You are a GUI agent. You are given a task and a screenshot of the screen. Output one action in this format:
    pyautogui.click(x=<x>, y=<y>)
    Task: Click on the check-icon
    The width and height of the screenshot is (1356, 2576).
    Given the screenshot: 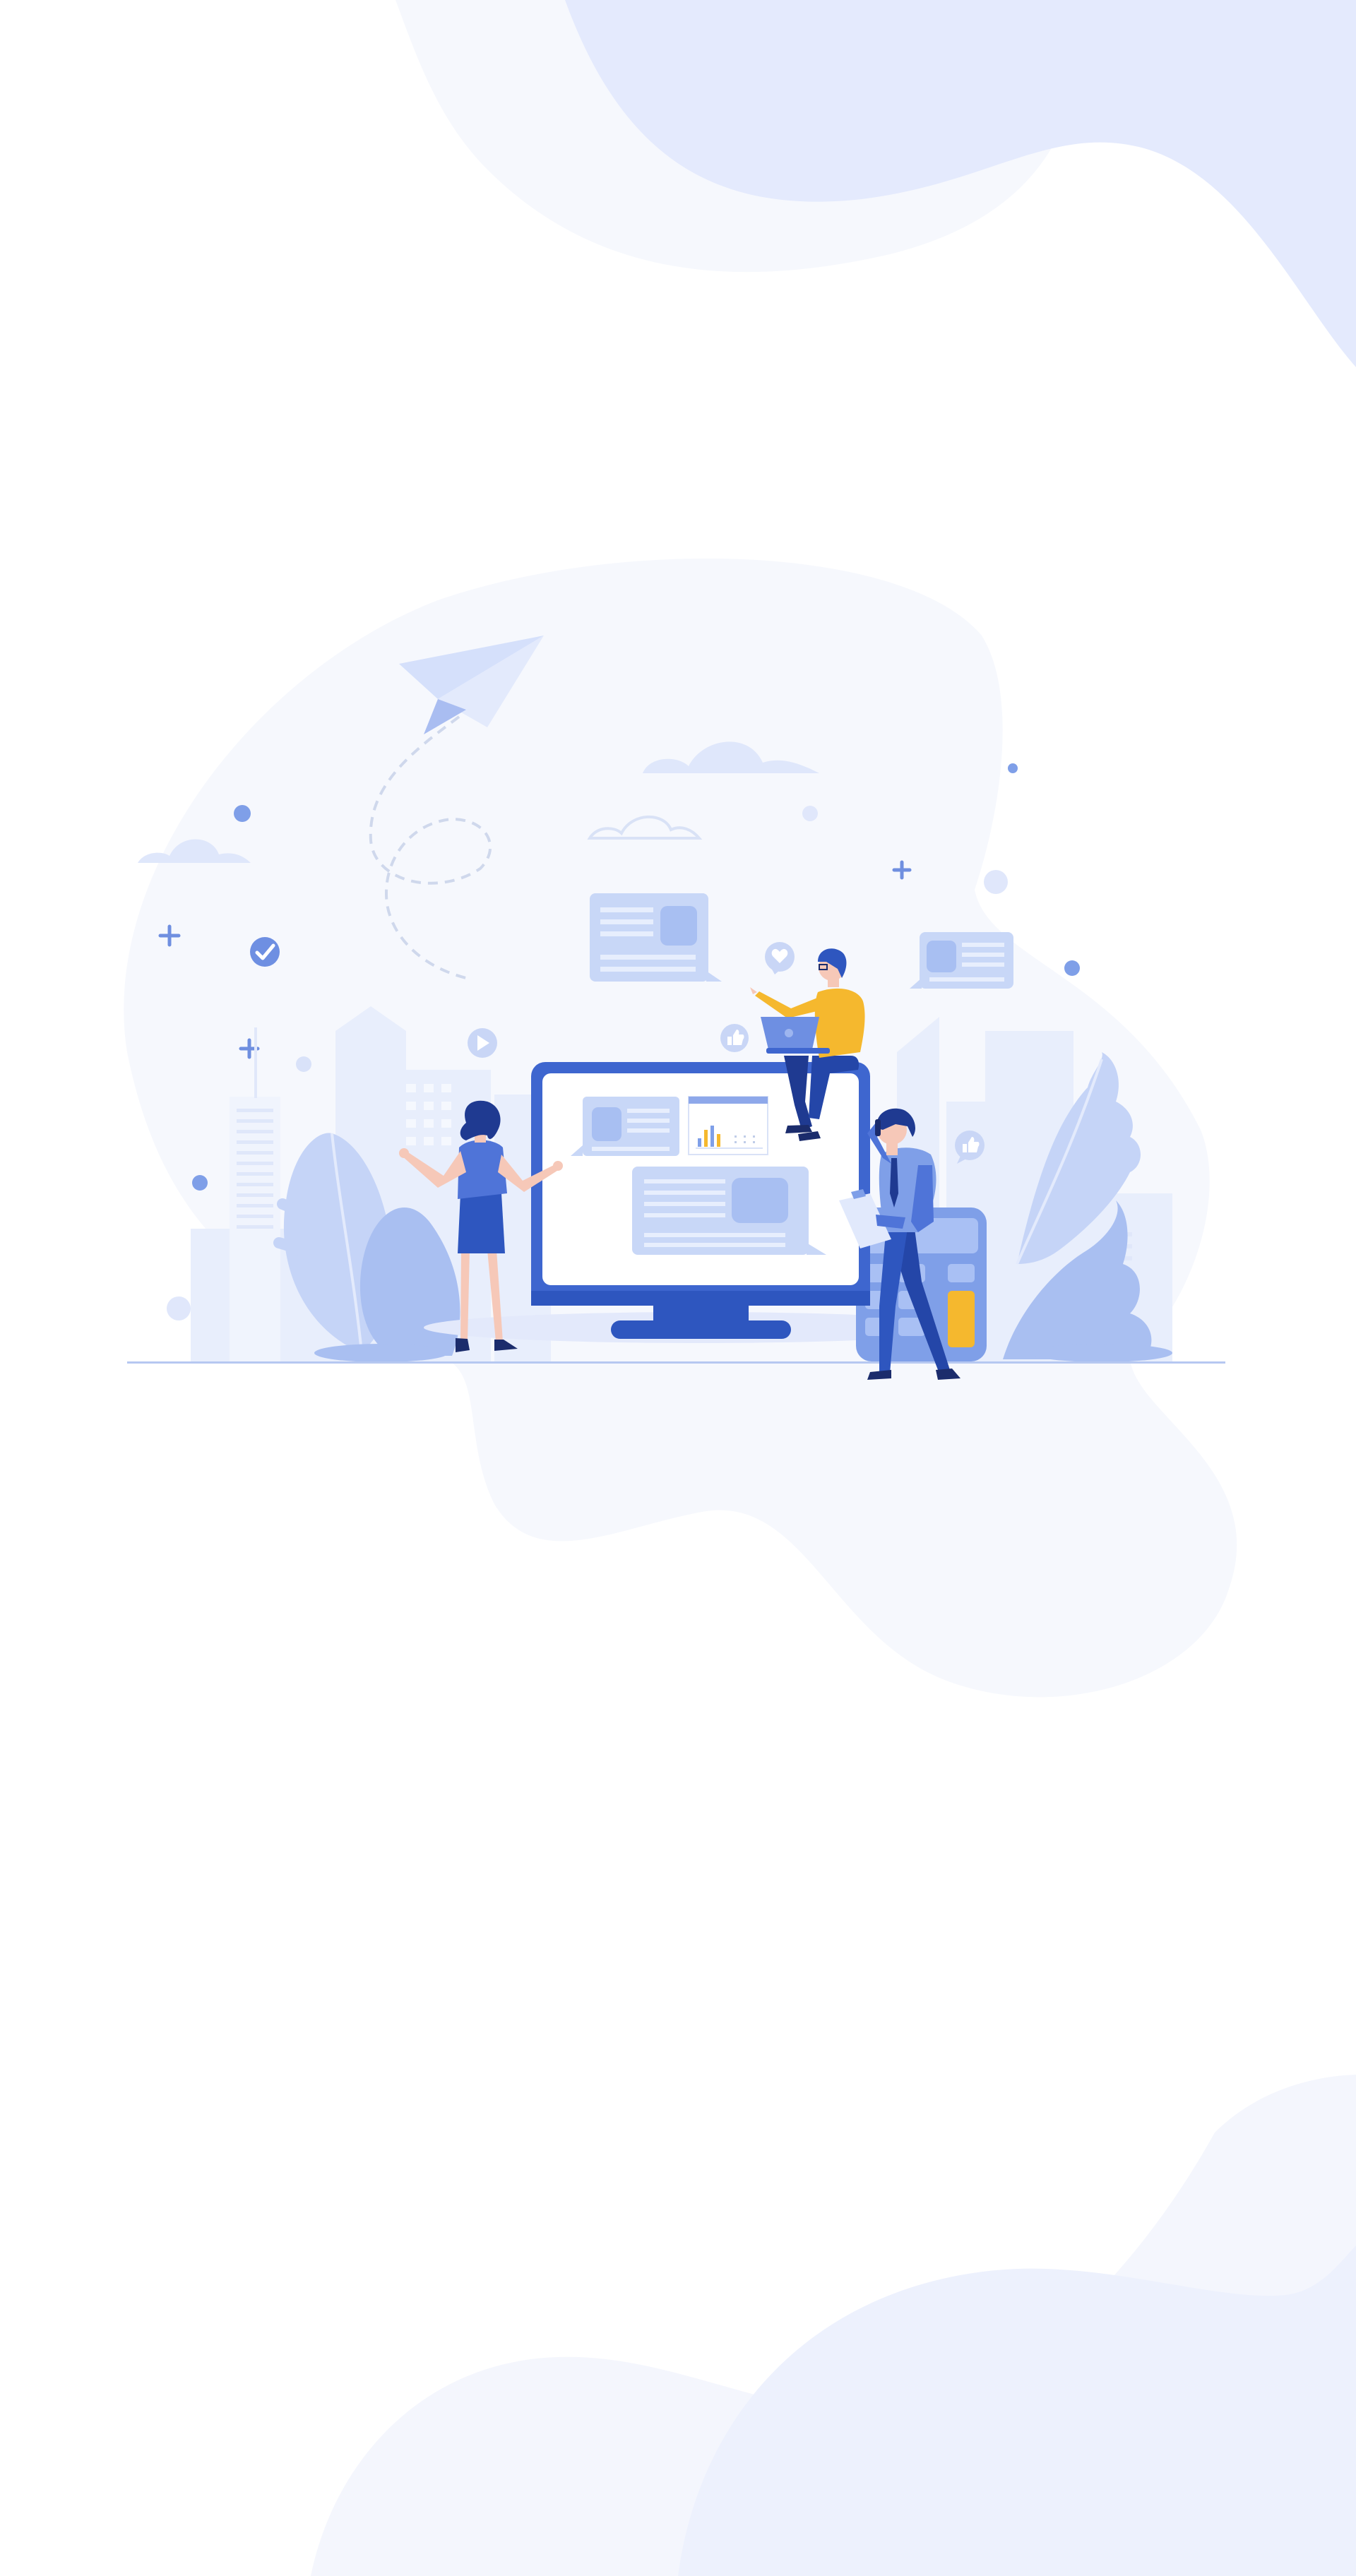 What is the action you would take?
    pyautogui.click(x=265, y=952)
    